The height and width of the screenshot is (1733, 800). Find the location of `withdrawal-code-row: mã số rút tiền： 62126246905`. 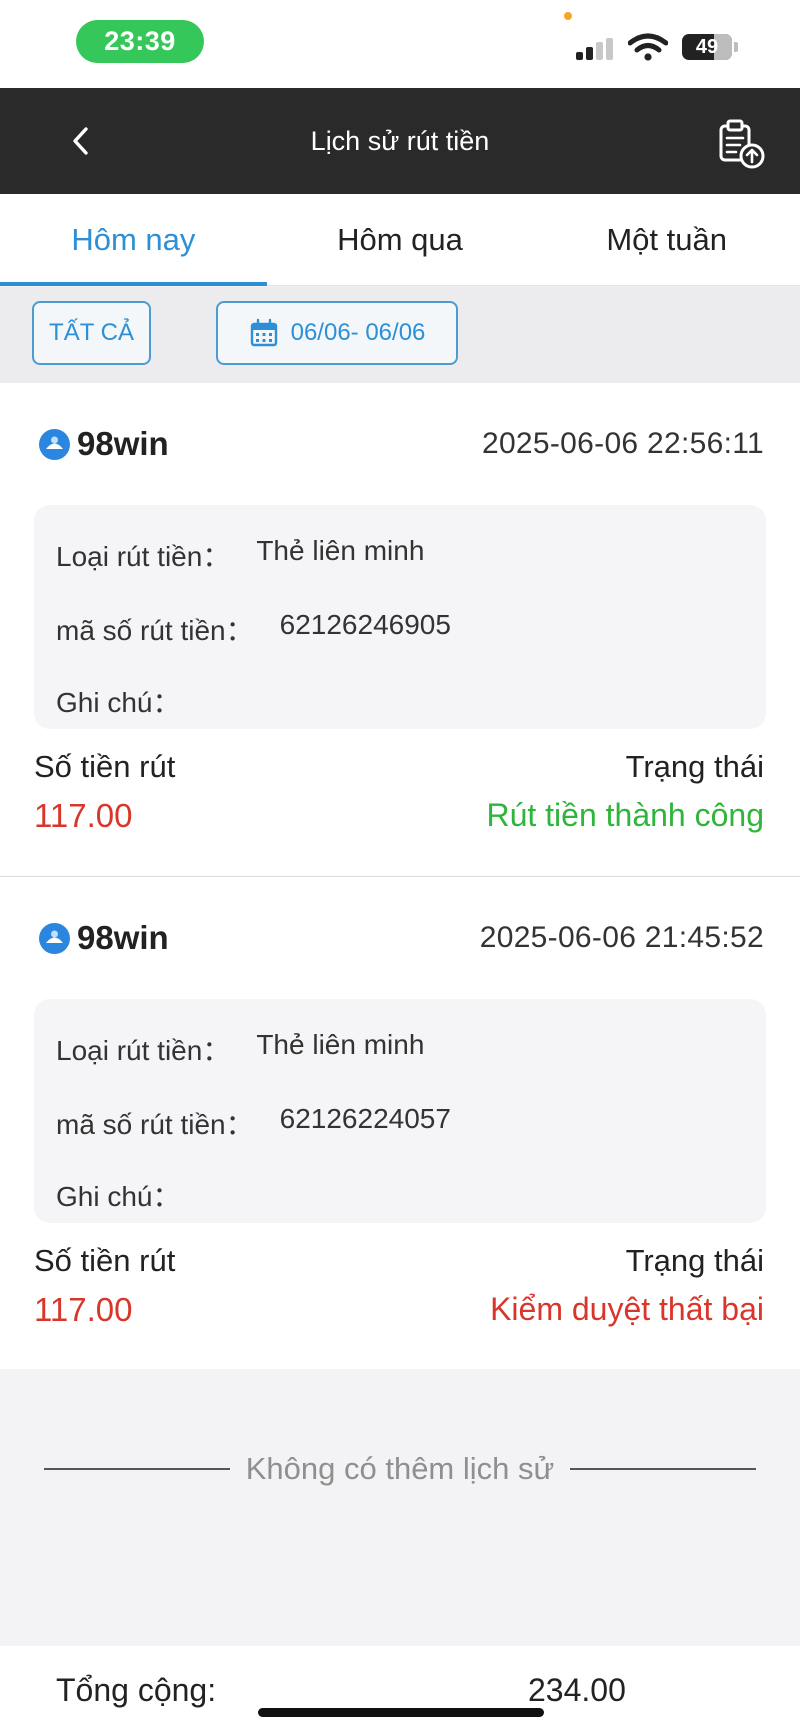

withdrawal-code-row: mã số rút tiền： 62126246905 is located at coordinates (253, 629).